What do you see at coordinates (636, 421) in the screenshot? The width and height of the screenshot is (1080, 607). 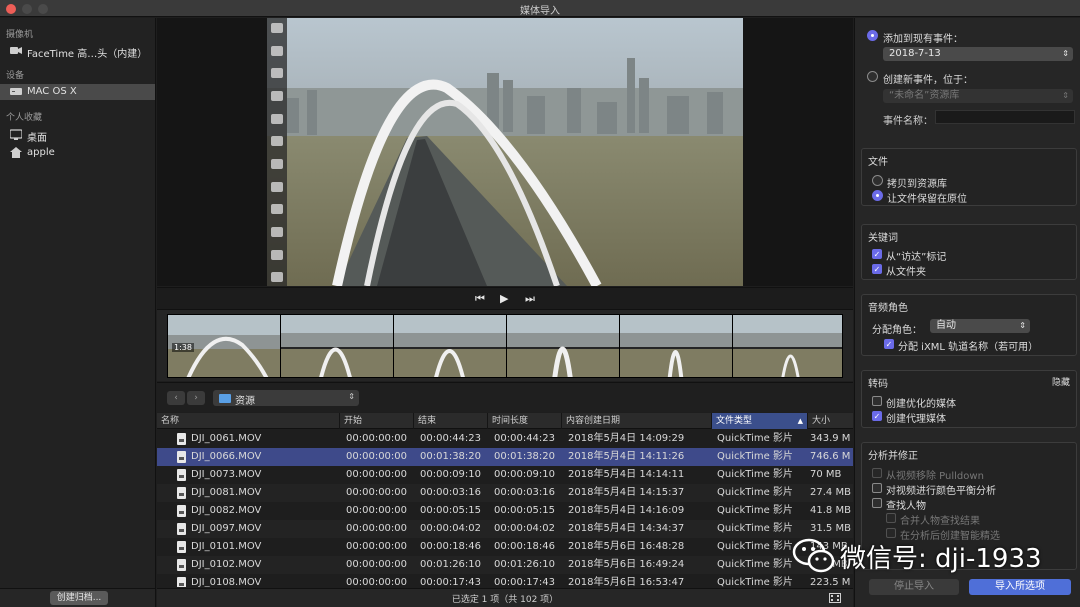 I see `column-header-created: 内容创建日期` at bounding box center [636, 421].